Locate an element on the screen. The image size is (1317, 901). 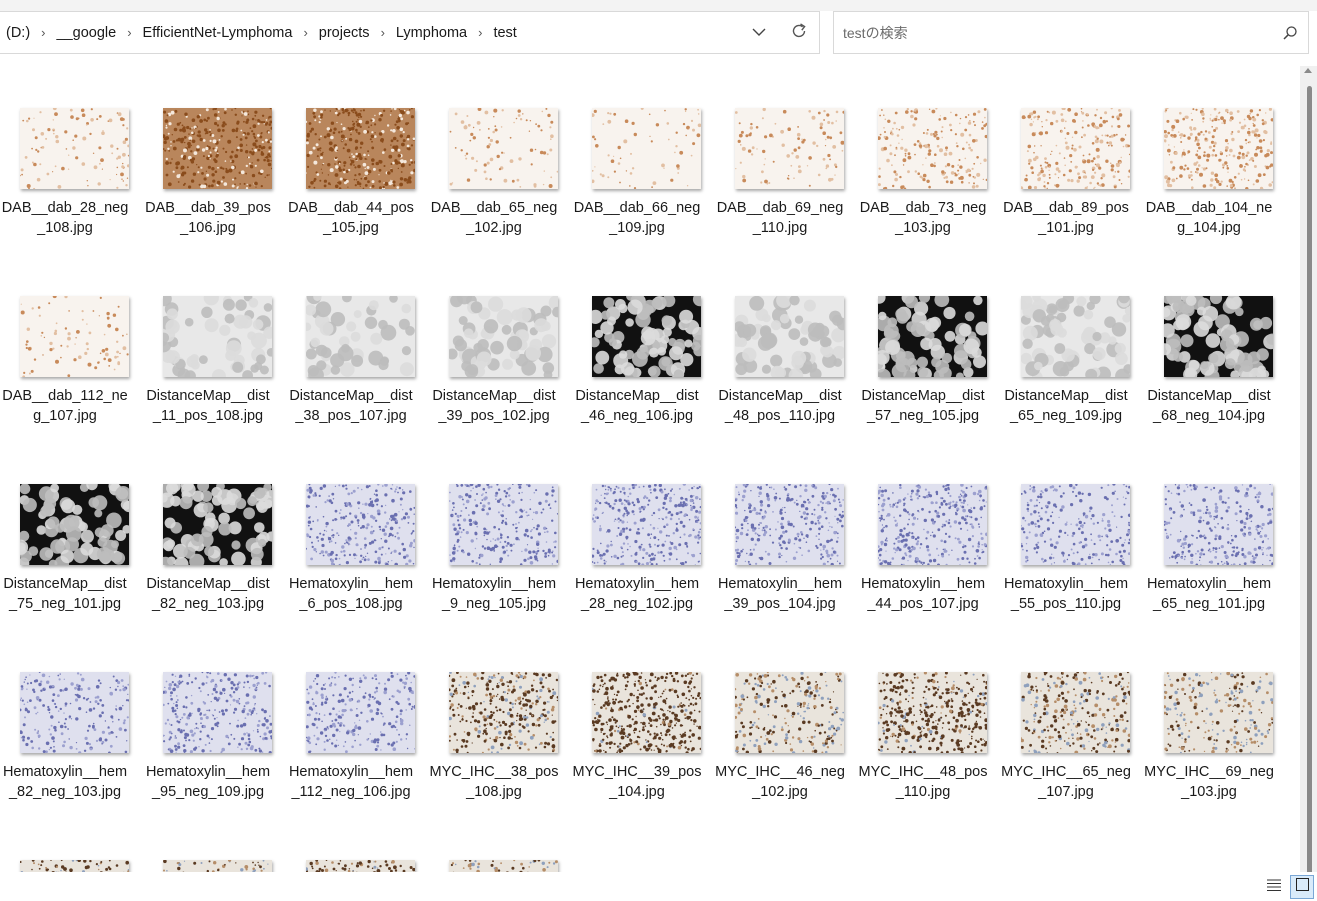
file-name: DAB__dab_28_neg_108.jpg is located at coordinates (65, 218).